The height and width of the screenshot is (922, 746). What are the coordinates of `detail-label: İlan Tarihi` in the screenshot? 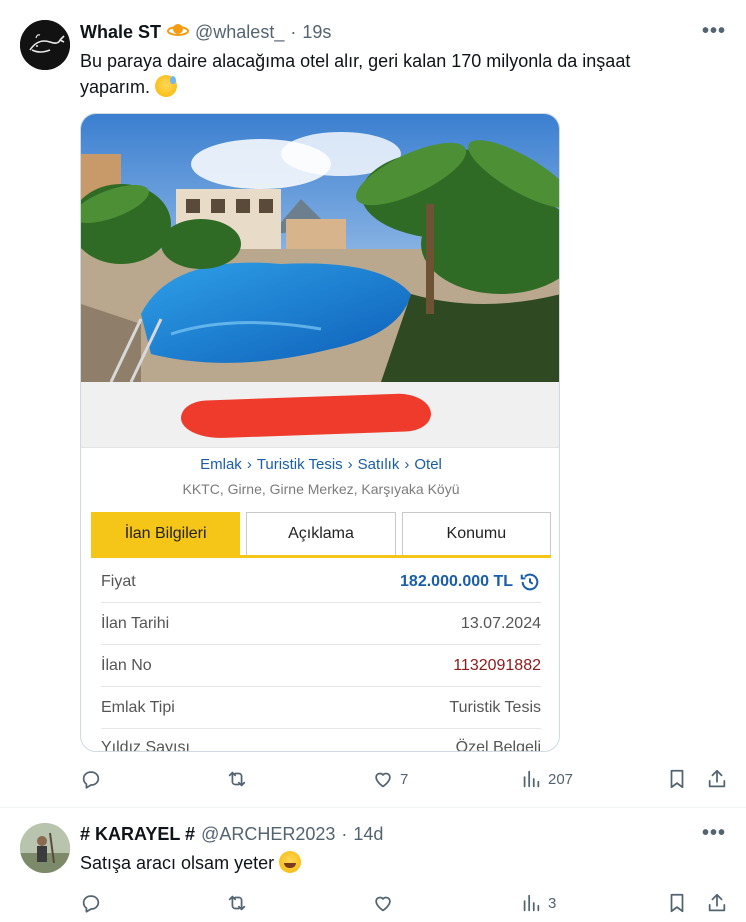 It's located at (135, 623).